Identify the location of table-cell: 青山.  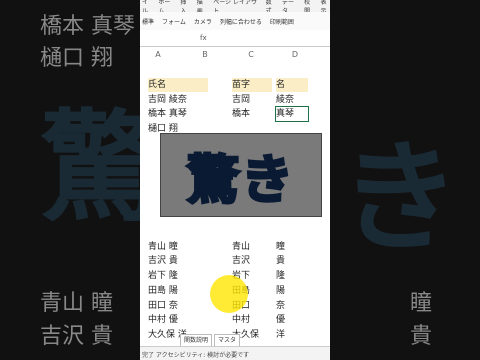
(252, 247).